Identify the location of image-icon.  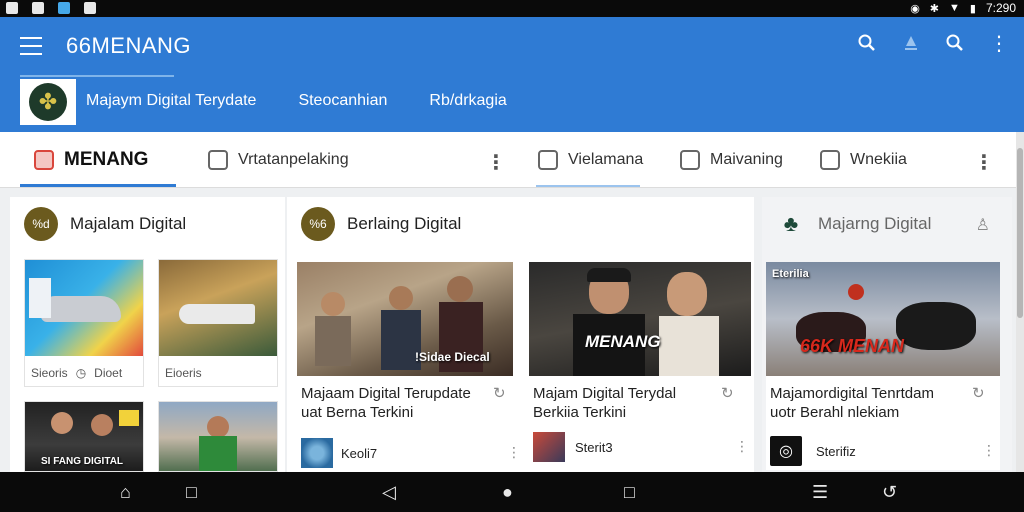
(830, 160).